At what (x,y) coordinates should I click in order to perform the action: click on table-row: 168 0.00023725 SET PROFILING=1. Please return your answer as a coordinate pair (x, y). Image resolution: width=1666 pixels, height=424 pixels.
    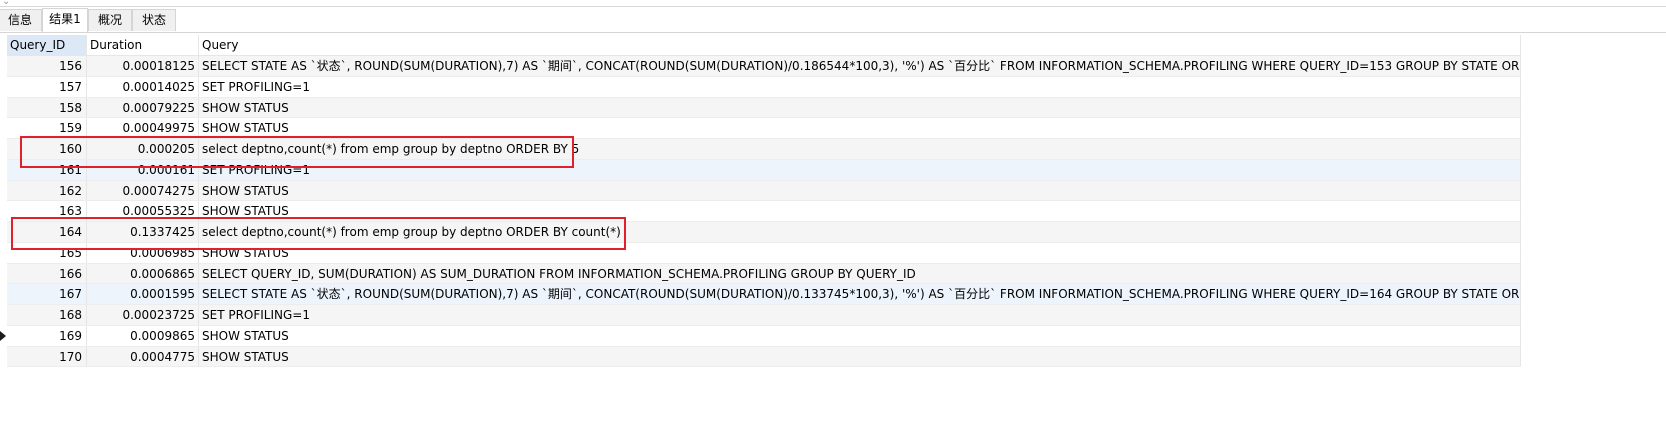
    Looking at the image, I should click on (764, 315).